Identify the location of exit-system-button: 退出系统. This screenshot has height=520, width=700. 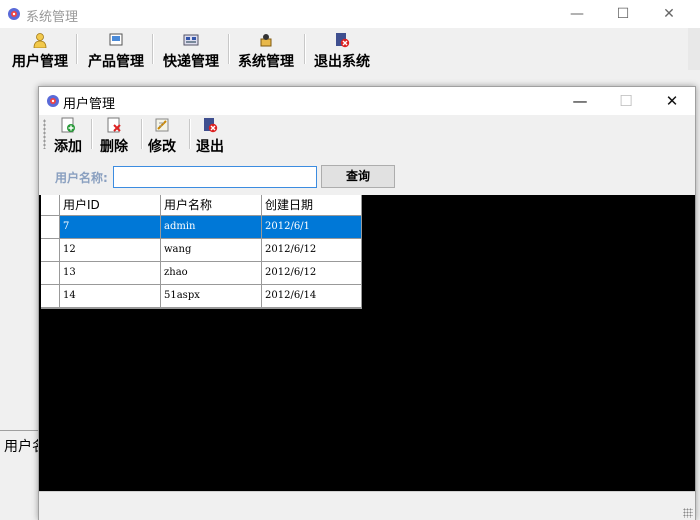
(342, 51).